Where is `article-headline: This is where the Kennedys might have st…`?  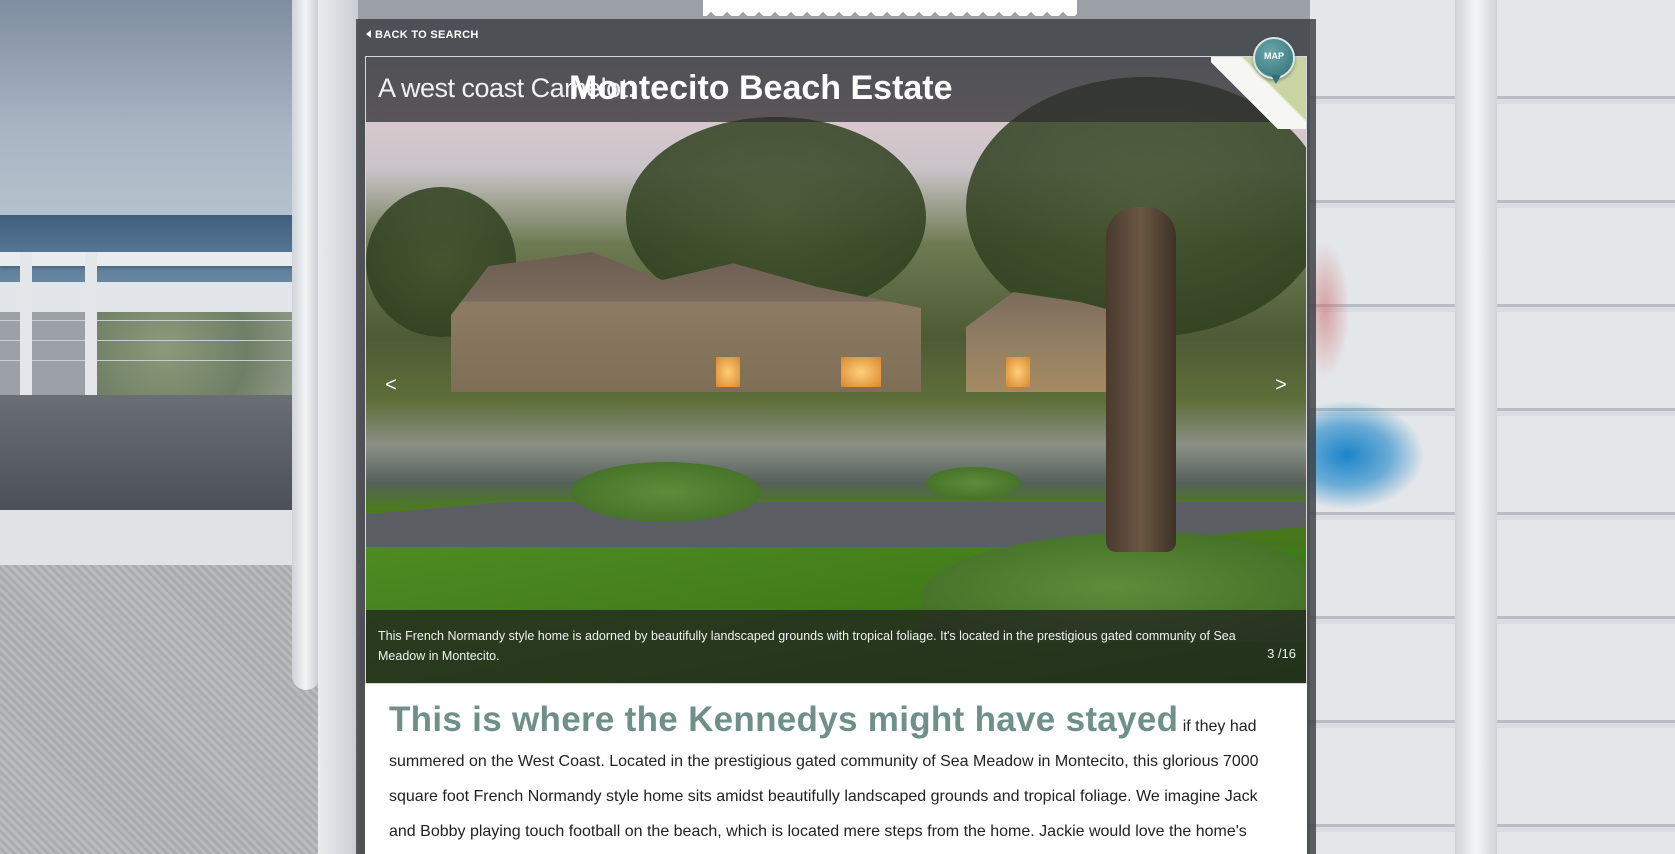 article-headline: This is where the Kennedys might have st… is located at coordinates (784, 719).